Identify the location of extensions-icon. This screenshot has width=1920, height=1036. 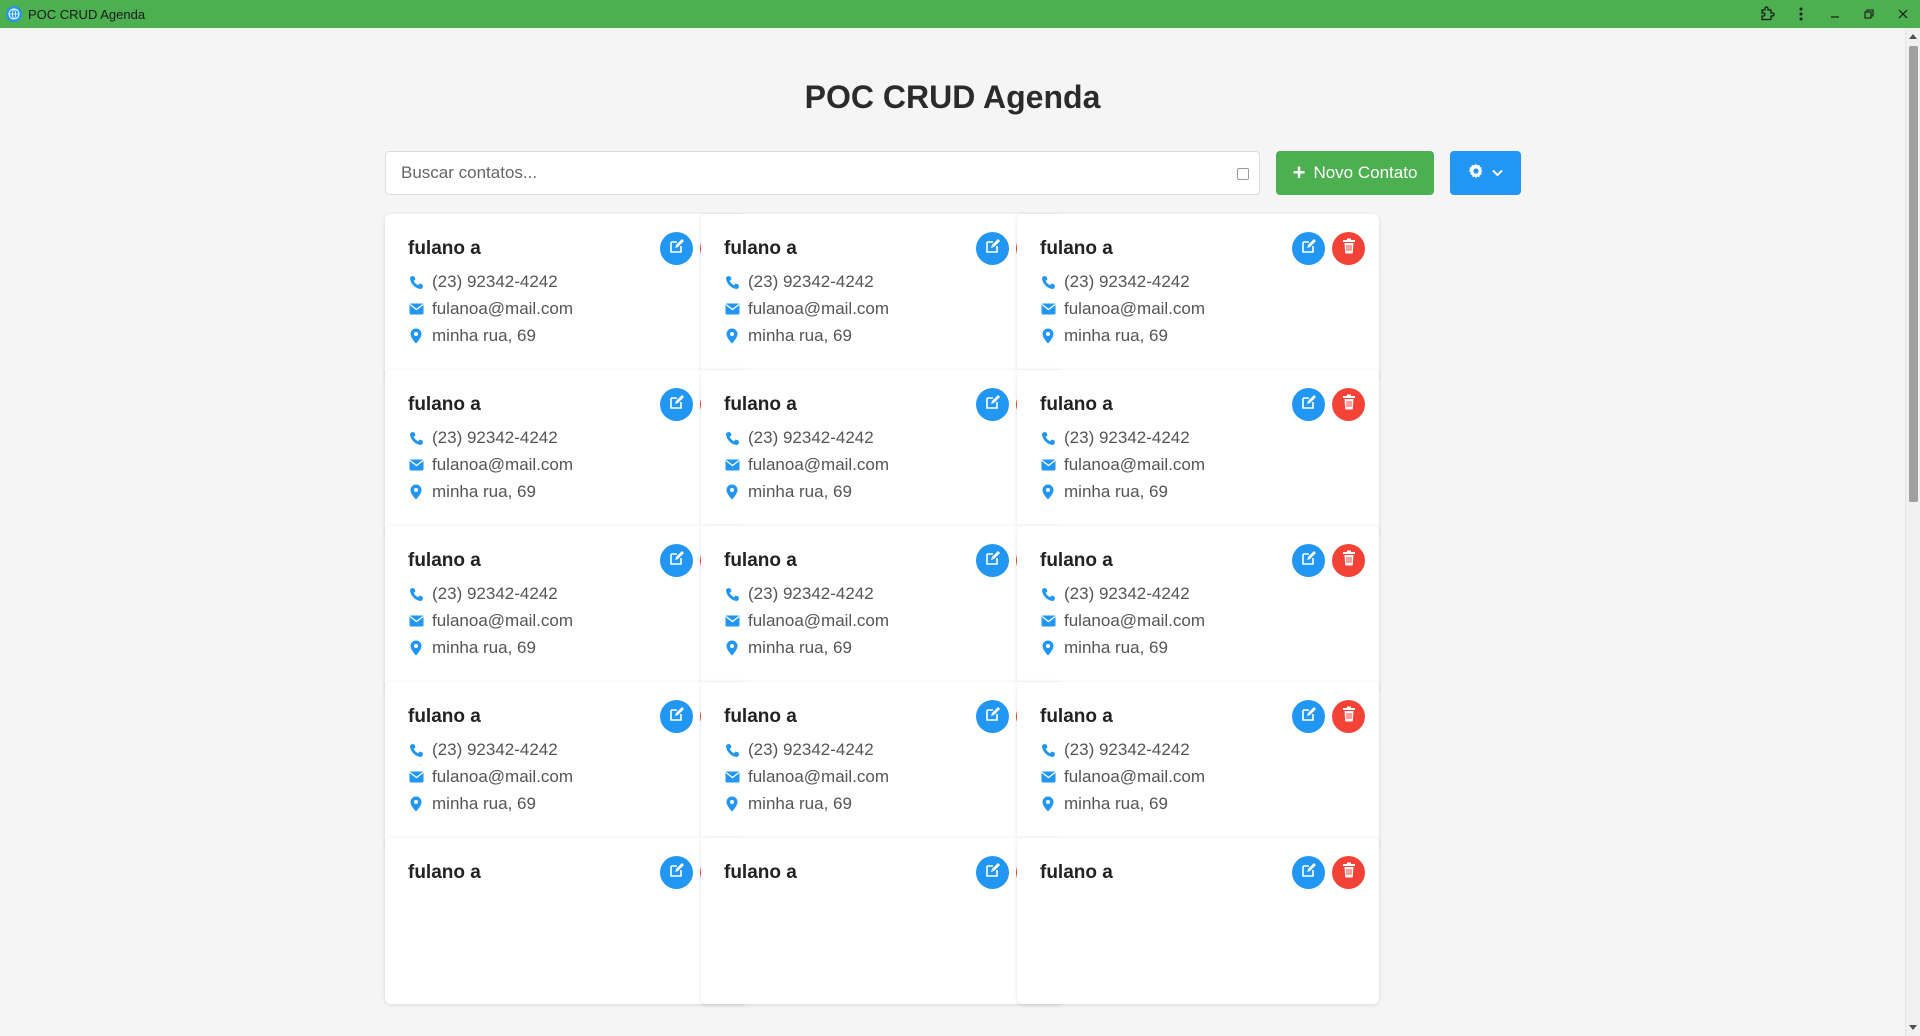
(1767, 14).